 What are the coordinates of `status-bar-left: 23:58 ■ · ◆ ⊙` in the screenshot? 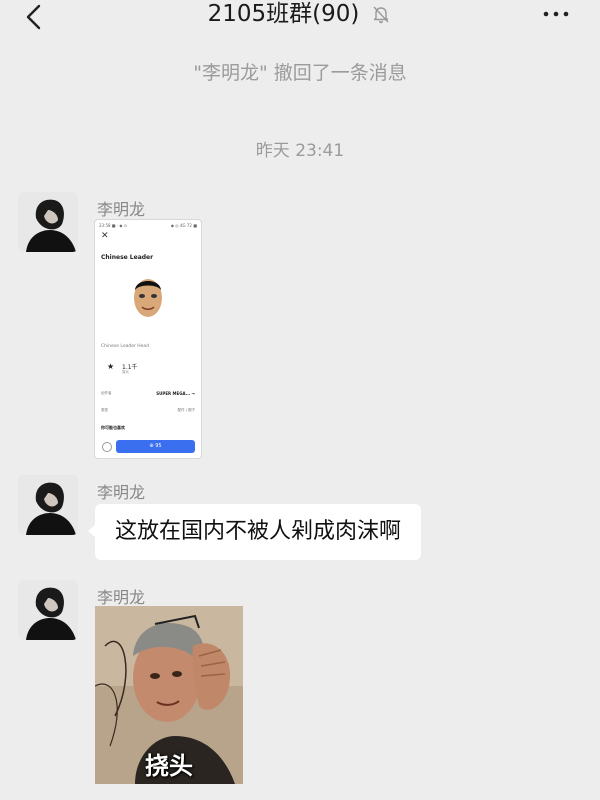 It's located at (113, 225).